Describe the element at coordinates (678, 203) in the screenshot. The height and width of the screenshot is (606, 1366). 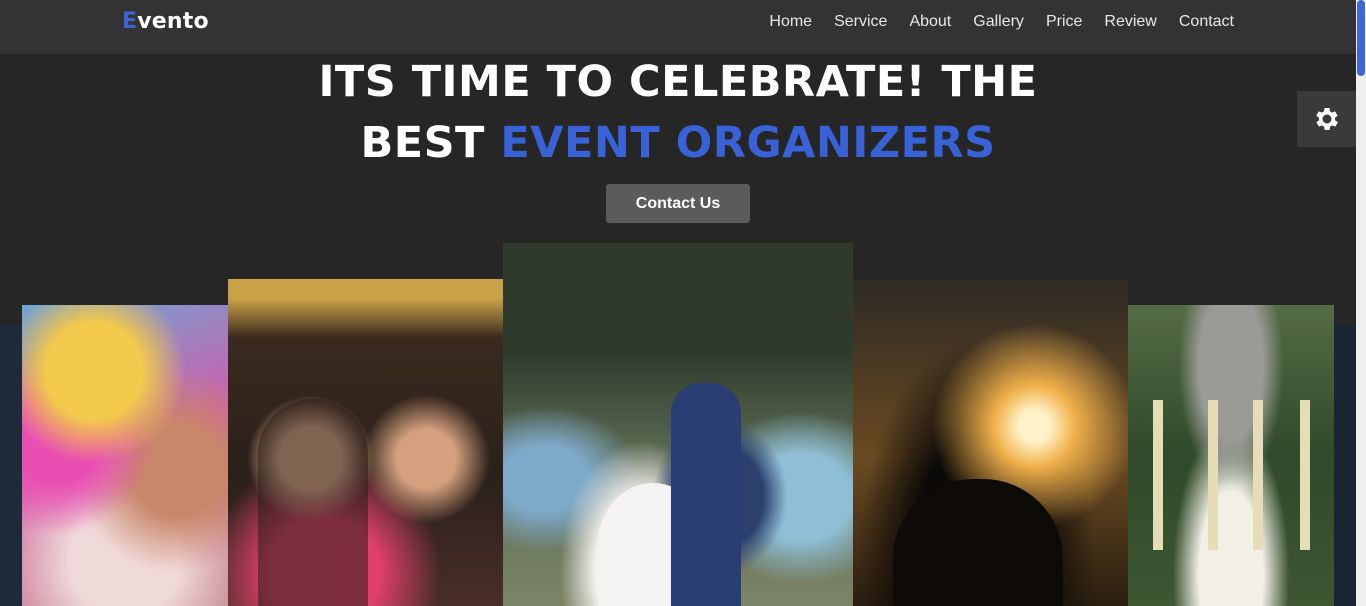
I see `contact-us-button: Contact Us` at that location.